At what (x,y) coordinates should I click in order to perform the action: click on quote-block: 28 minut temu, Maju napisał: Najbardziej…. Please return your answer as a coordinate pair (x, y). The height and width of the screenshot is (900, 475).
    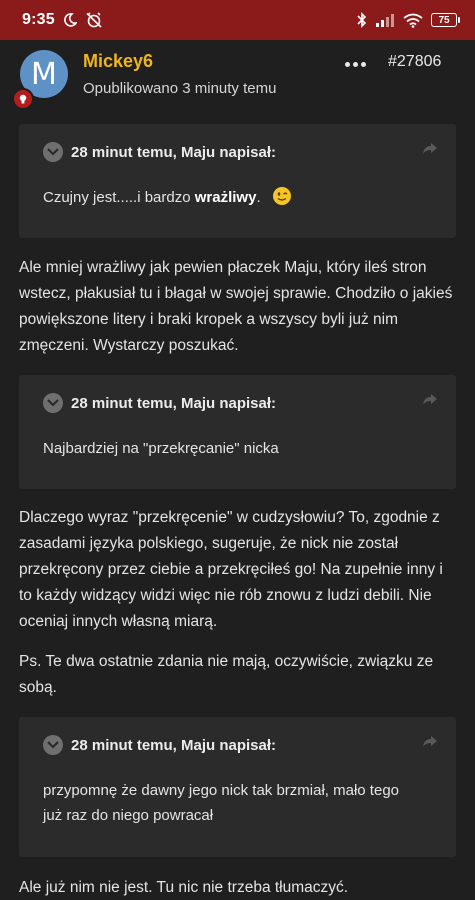
    Looking at the image, I should click on (237, 432).